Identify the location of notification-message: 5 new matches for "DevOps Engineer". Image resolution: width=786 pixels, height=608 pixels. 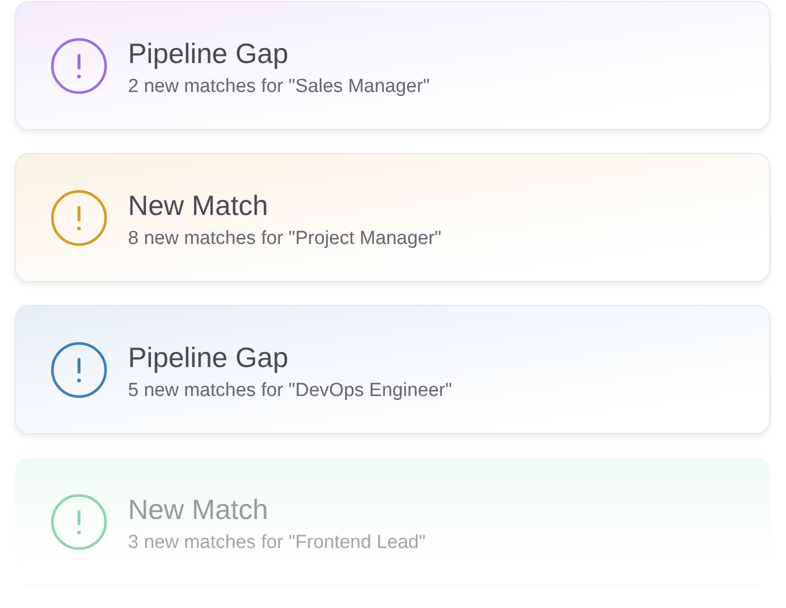
(290, 390).